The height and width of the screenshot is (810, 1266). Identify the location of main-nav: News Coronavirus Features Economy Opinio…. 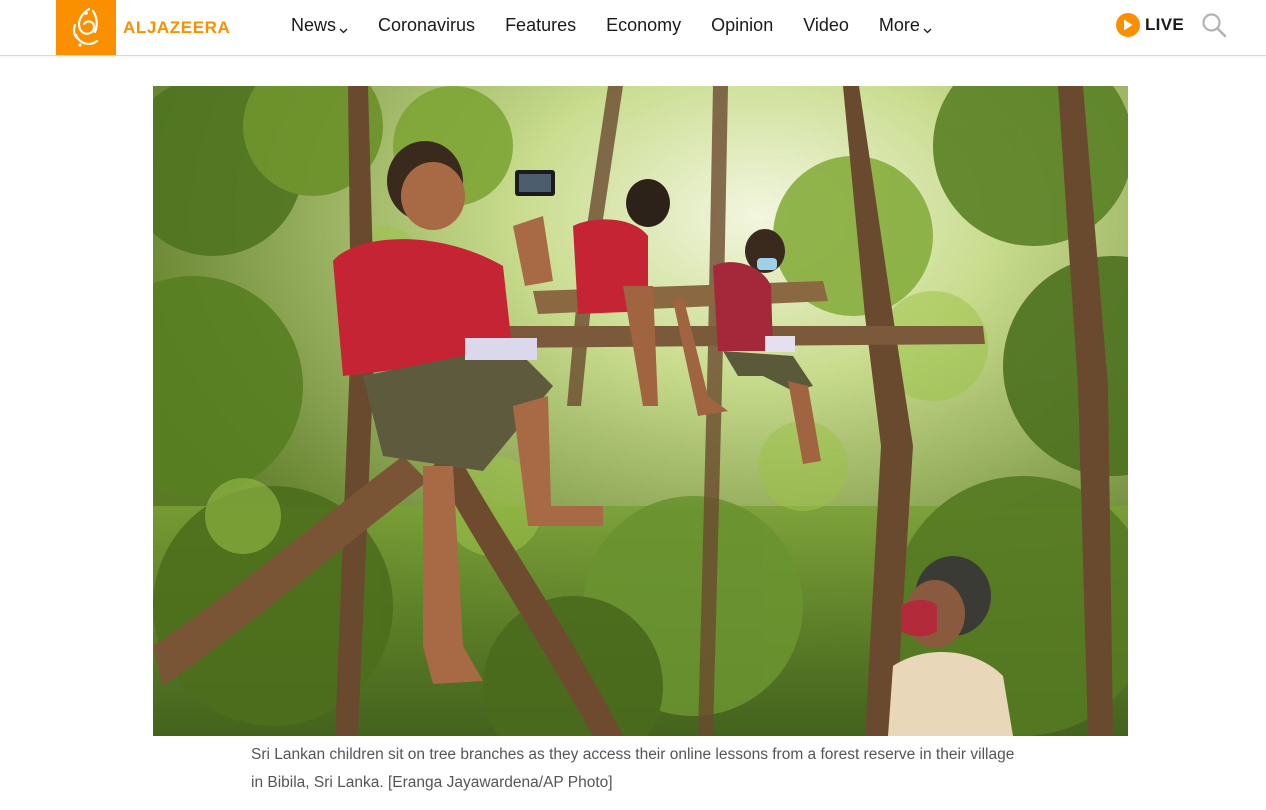
(626, 25).